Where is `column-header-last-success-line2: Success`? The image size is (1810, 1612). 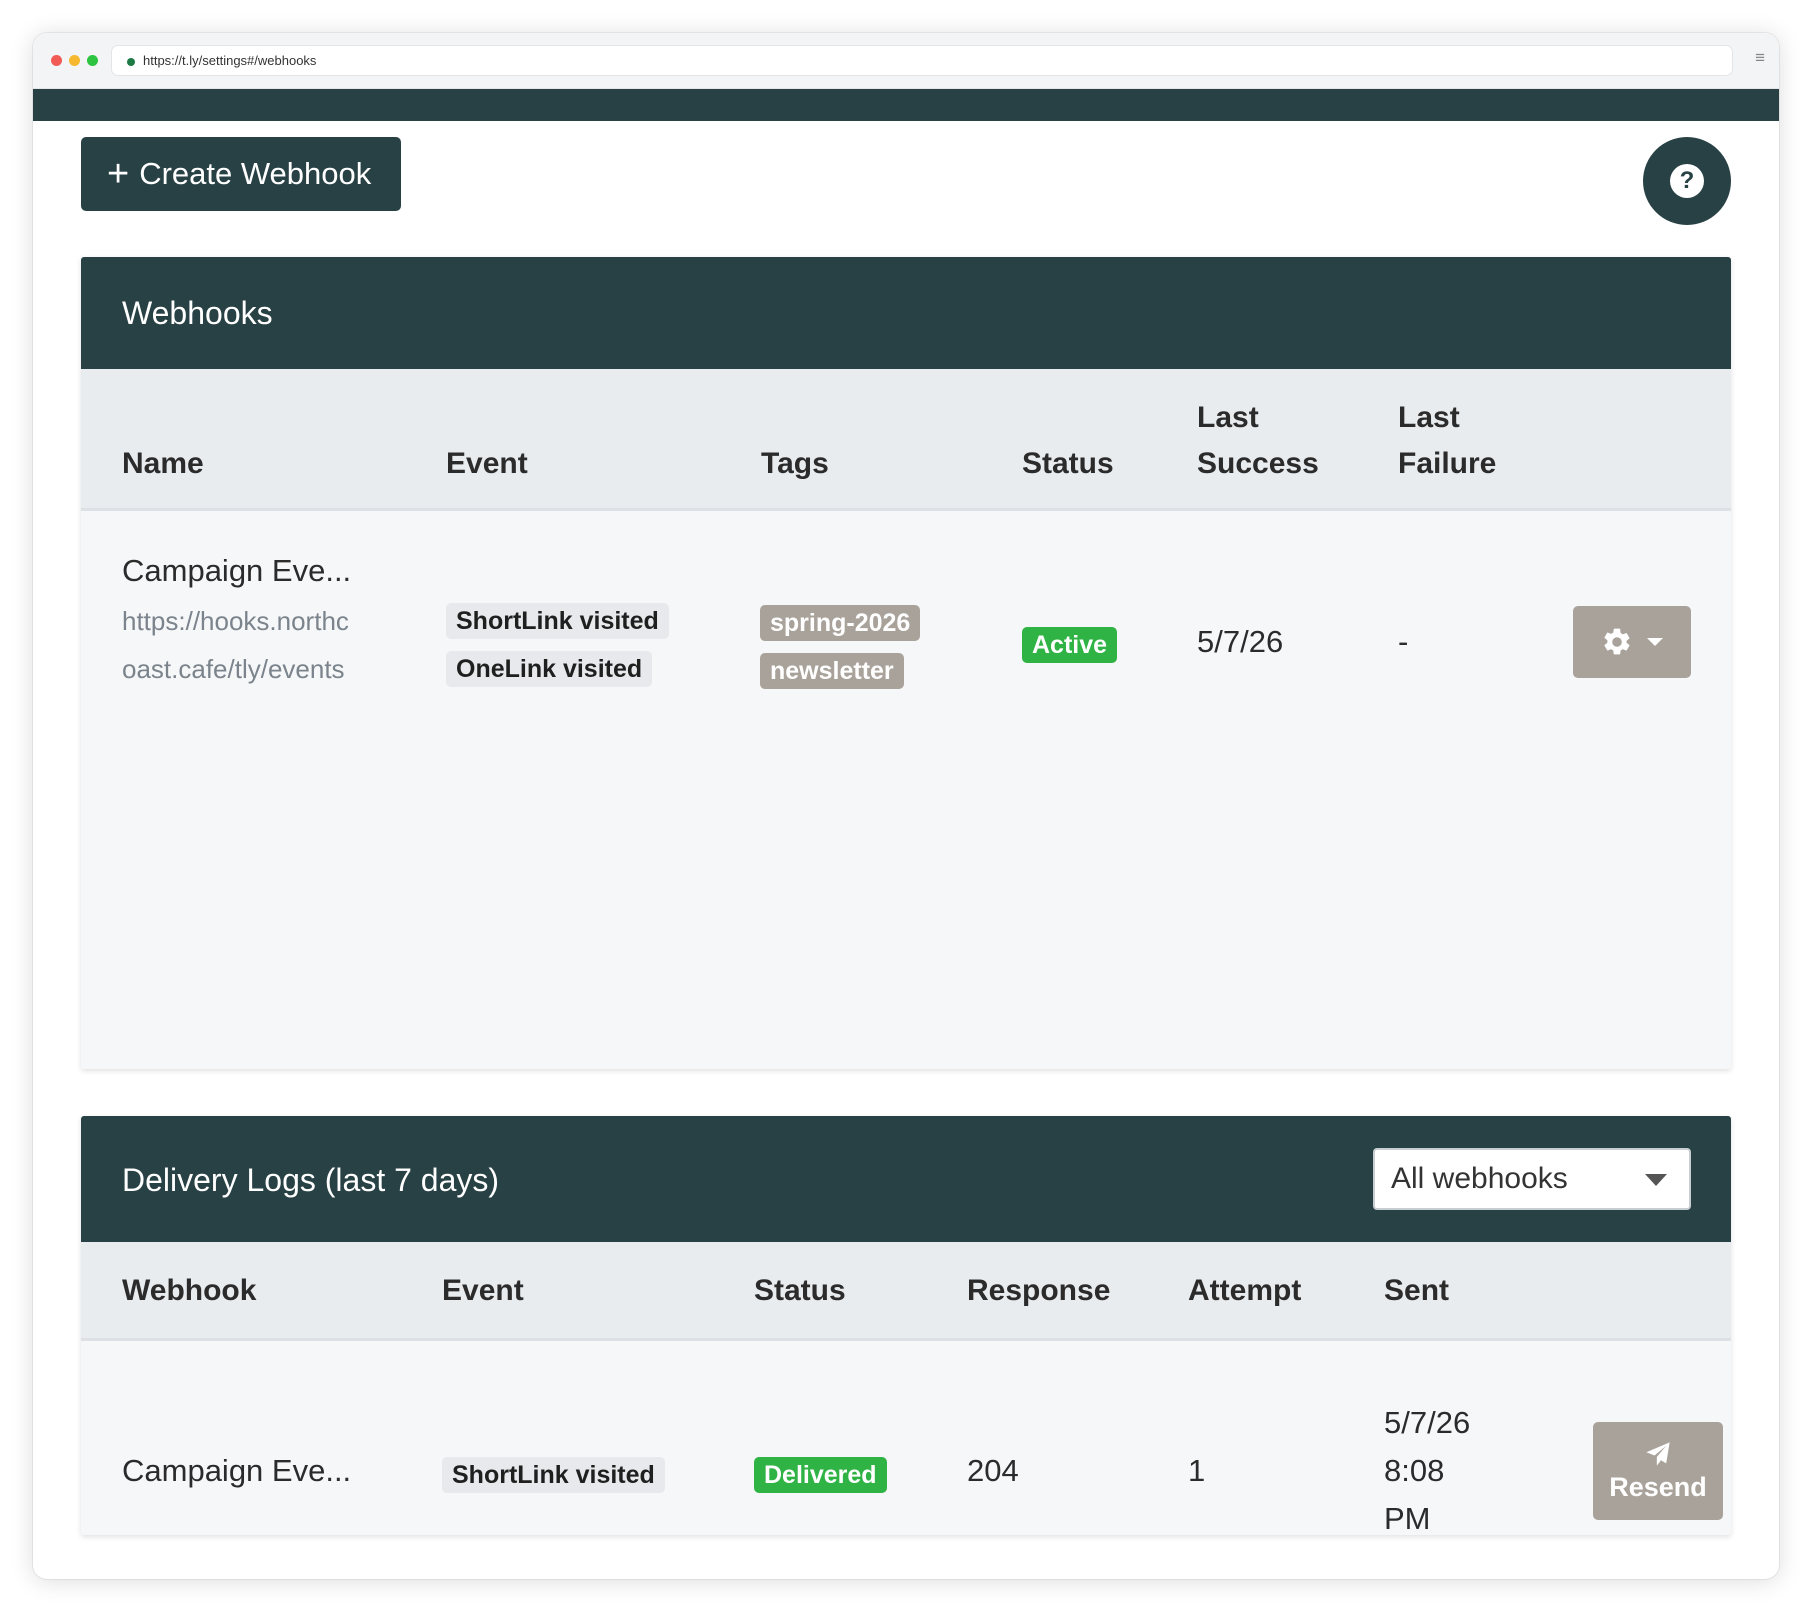
column-header-last-success-line2: Success is located at coordinates (1258, 463).